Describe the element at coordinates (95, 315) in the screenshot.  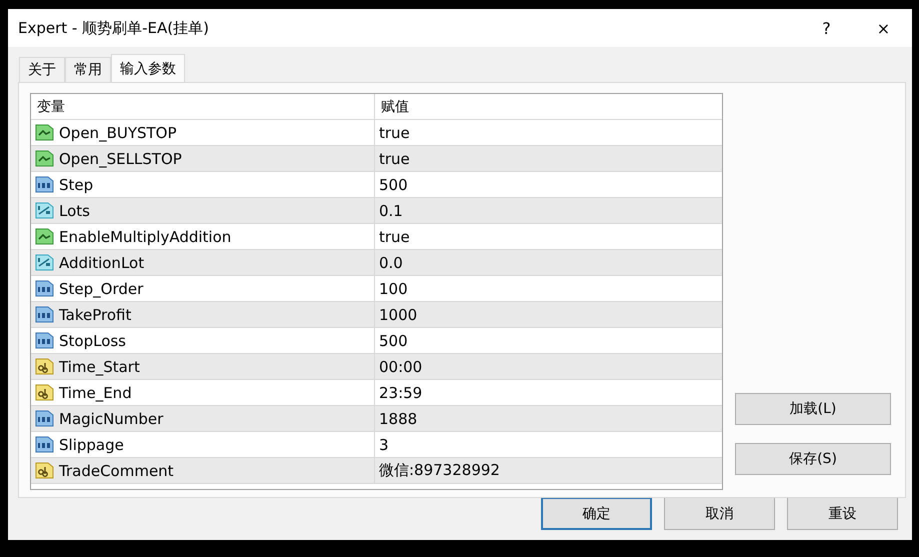
I see `parameter-name: TakeProfit` at that location.